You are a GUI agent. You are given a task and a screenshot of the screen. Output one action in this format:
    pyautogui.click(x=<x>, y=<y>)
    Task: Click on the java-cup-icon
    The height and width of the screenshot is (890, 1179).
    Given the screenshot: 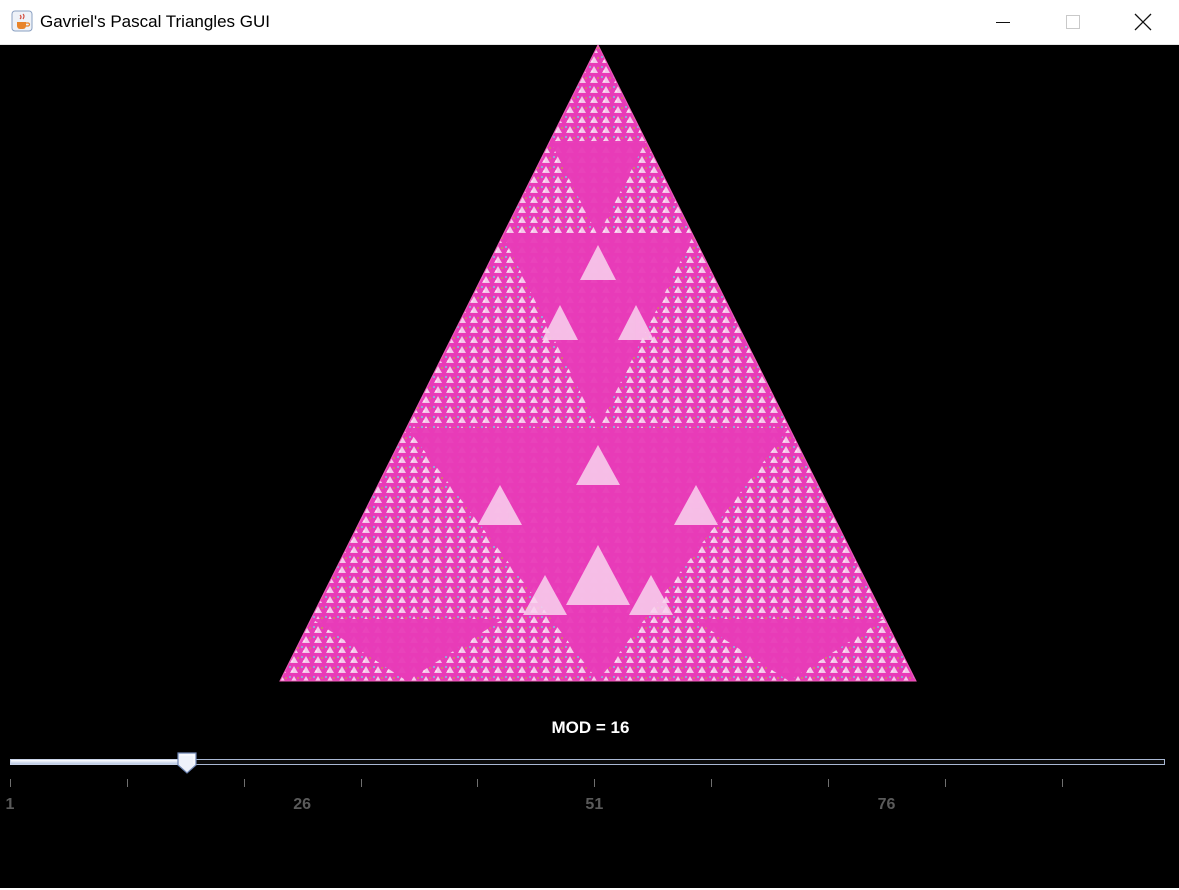 What is the action you would take?
    pyautogui.click(x=22, y=21)
    